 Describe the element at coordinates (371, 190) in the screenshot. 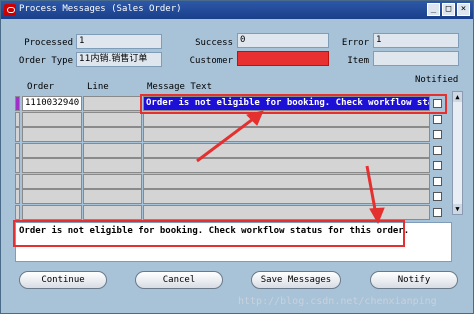

I see `arrow-to-message-box` at that location.